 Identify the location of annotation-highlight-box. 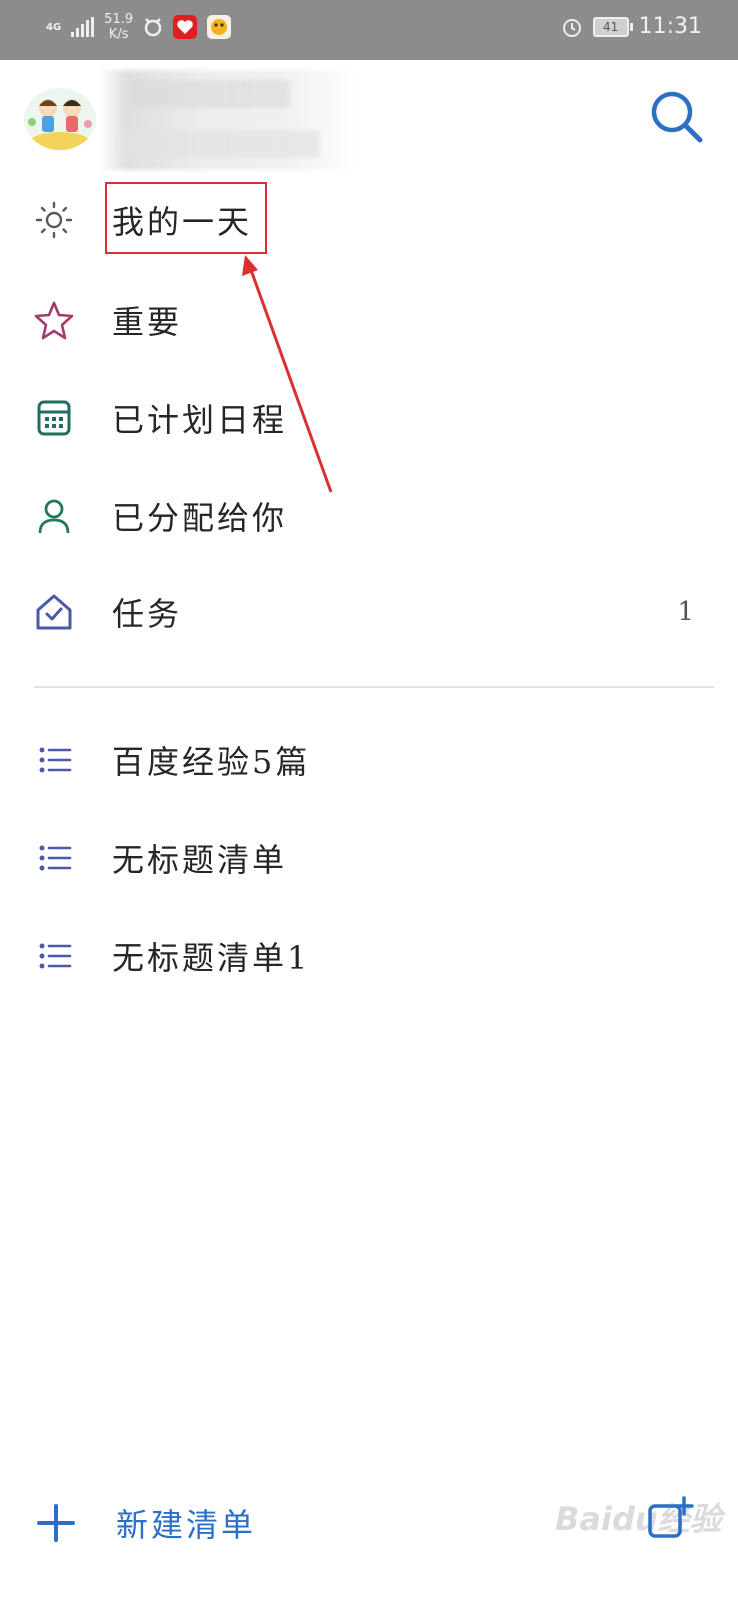
(186, 218).